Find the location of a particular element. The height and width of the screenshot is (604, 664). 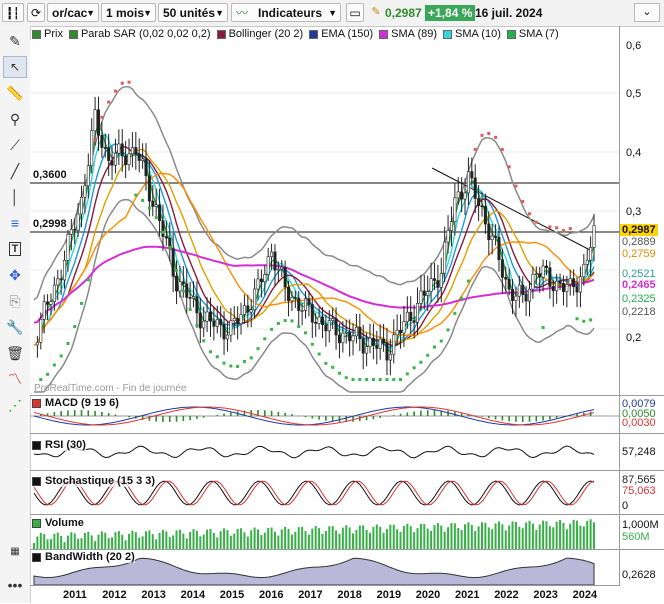

settings-tool: 🔧 is located at coordinates (15, 327).